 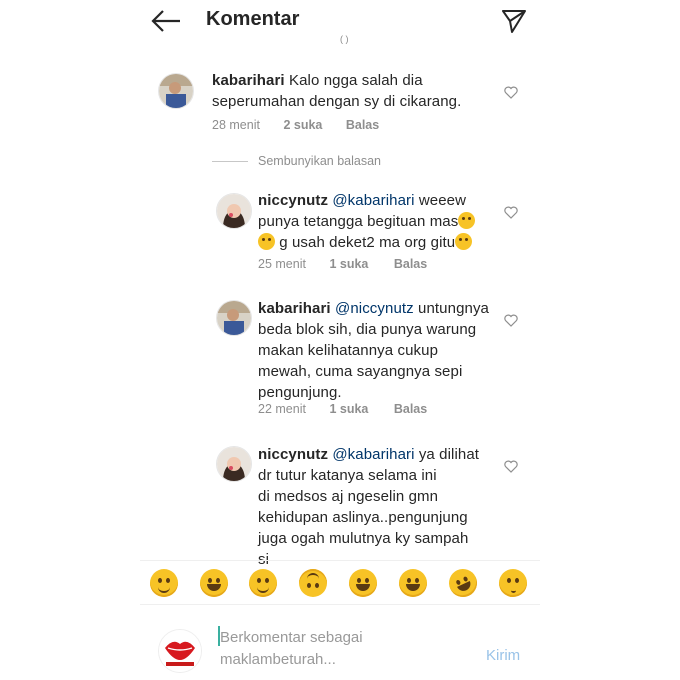 I want to click on page-title: Komentar, so click(x=253, y=19).